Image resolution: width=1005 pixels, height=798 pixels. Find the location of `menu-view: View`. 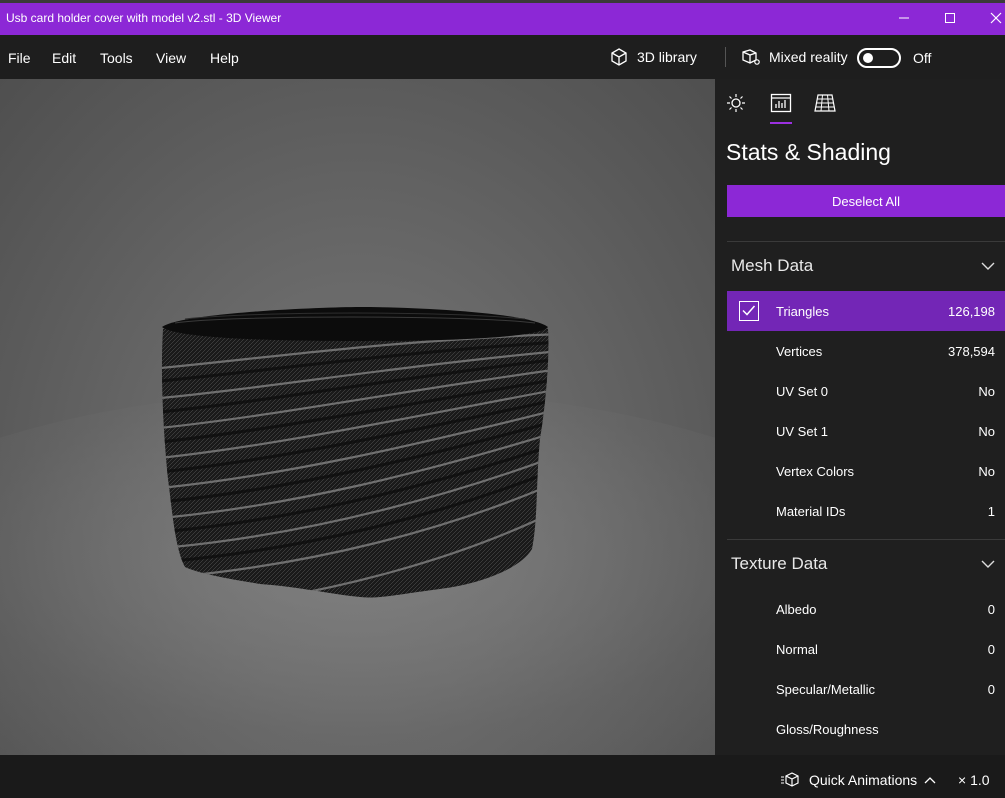

menu-view: View is located at coordinates (171, 58).